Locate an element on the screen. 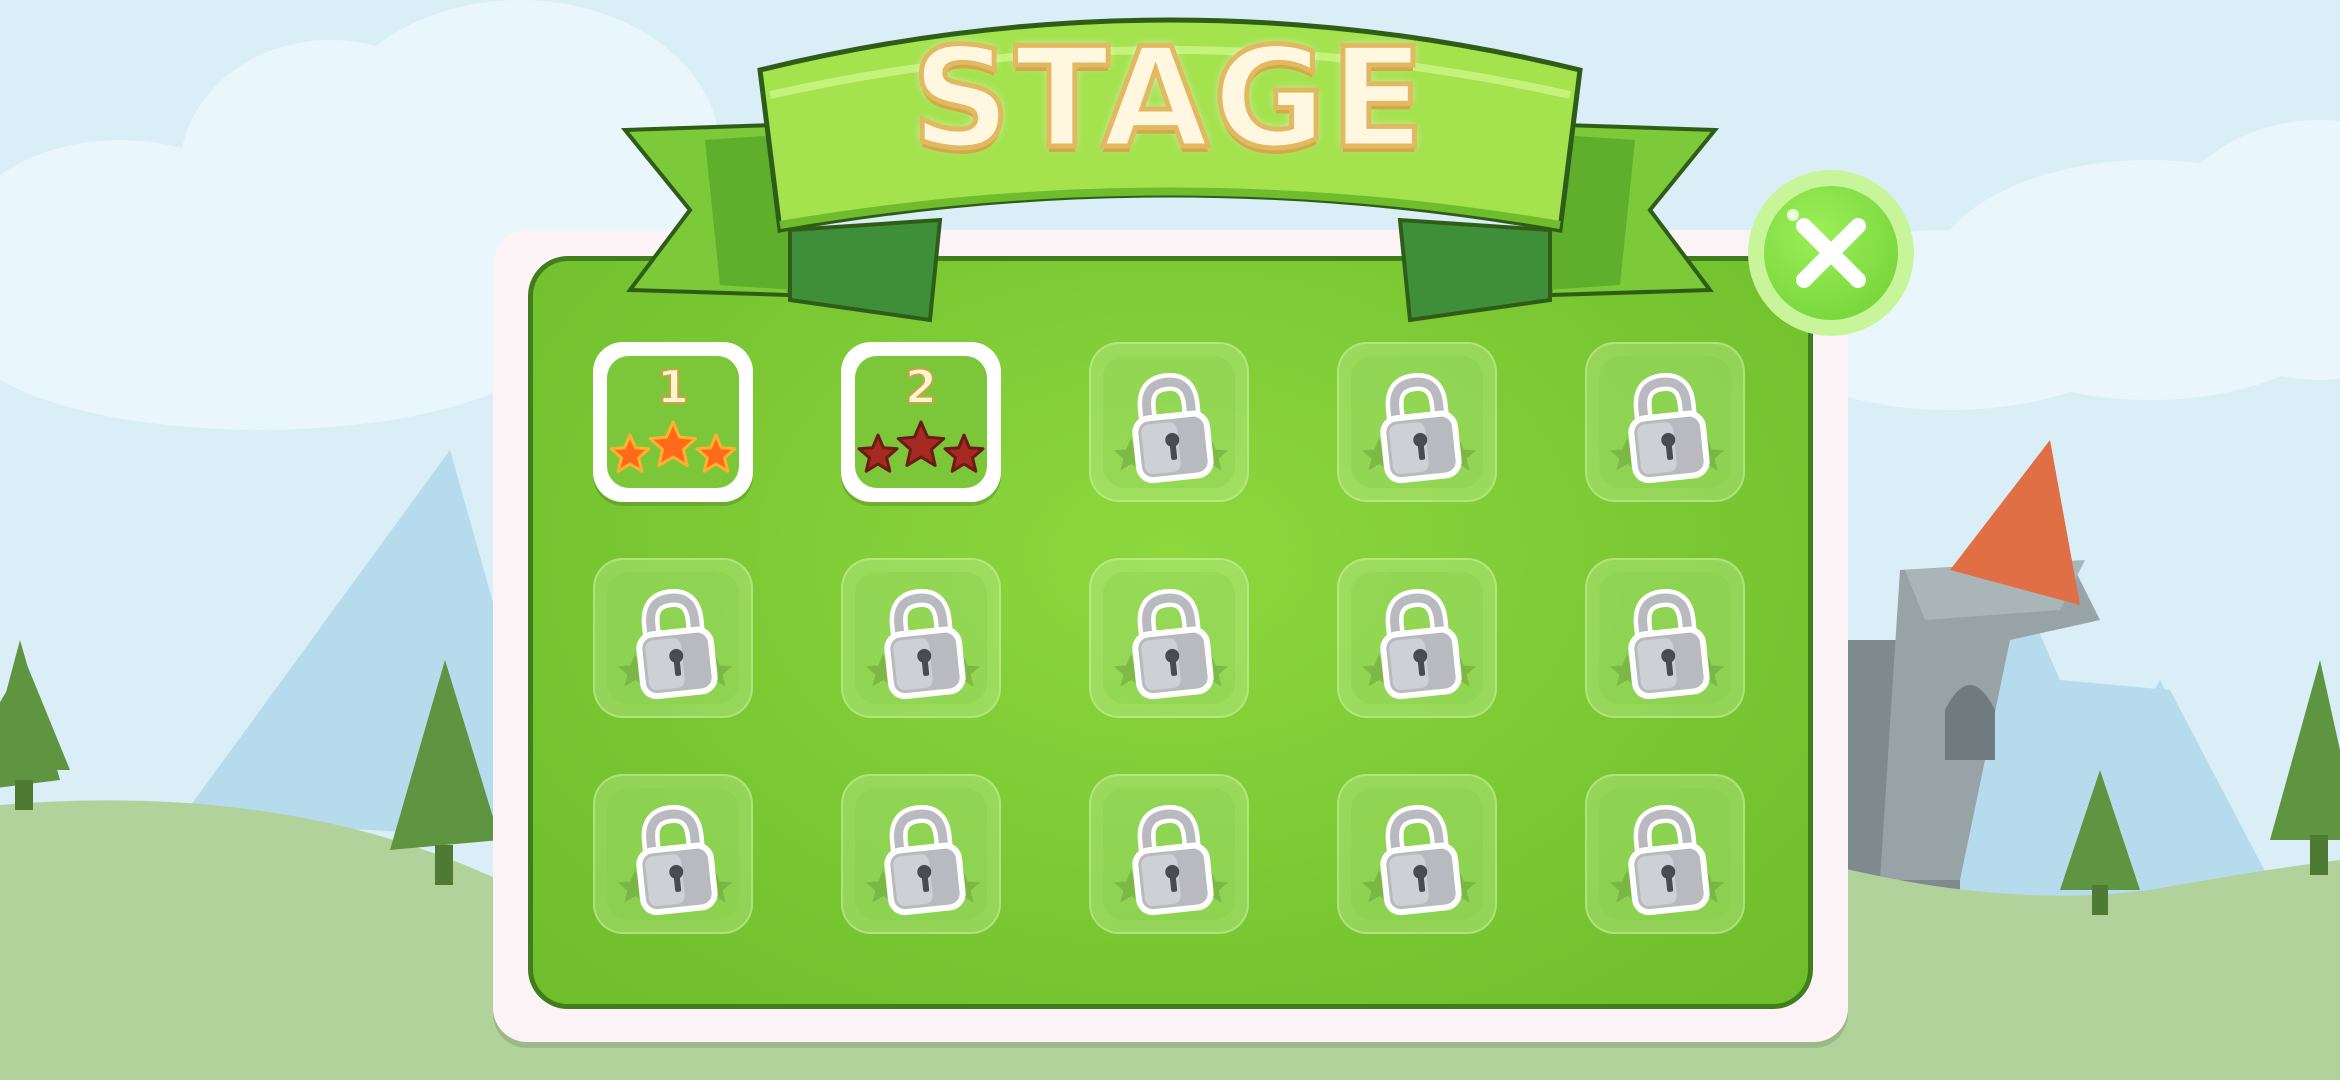 This screenshot has width=2340, height=1080. stage-tile-2: 2 is located at coordinates (921, 422).